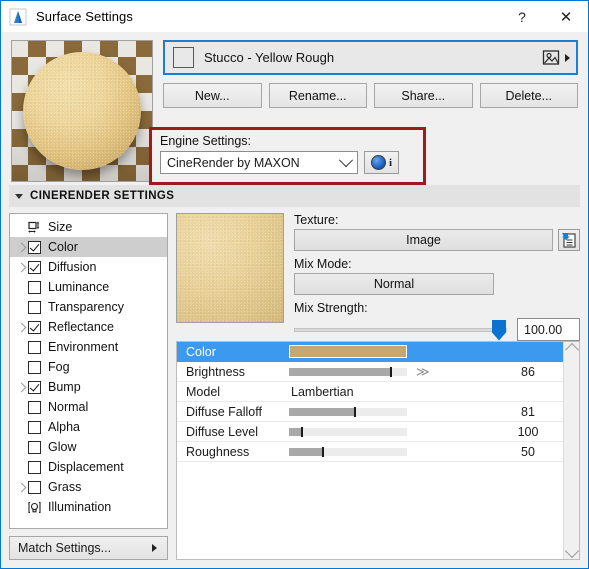 Image resolution: width=589 pixels, height=569 pixels. I want to click on channel-row-diffusion: Diffusion, so click(88, 267).